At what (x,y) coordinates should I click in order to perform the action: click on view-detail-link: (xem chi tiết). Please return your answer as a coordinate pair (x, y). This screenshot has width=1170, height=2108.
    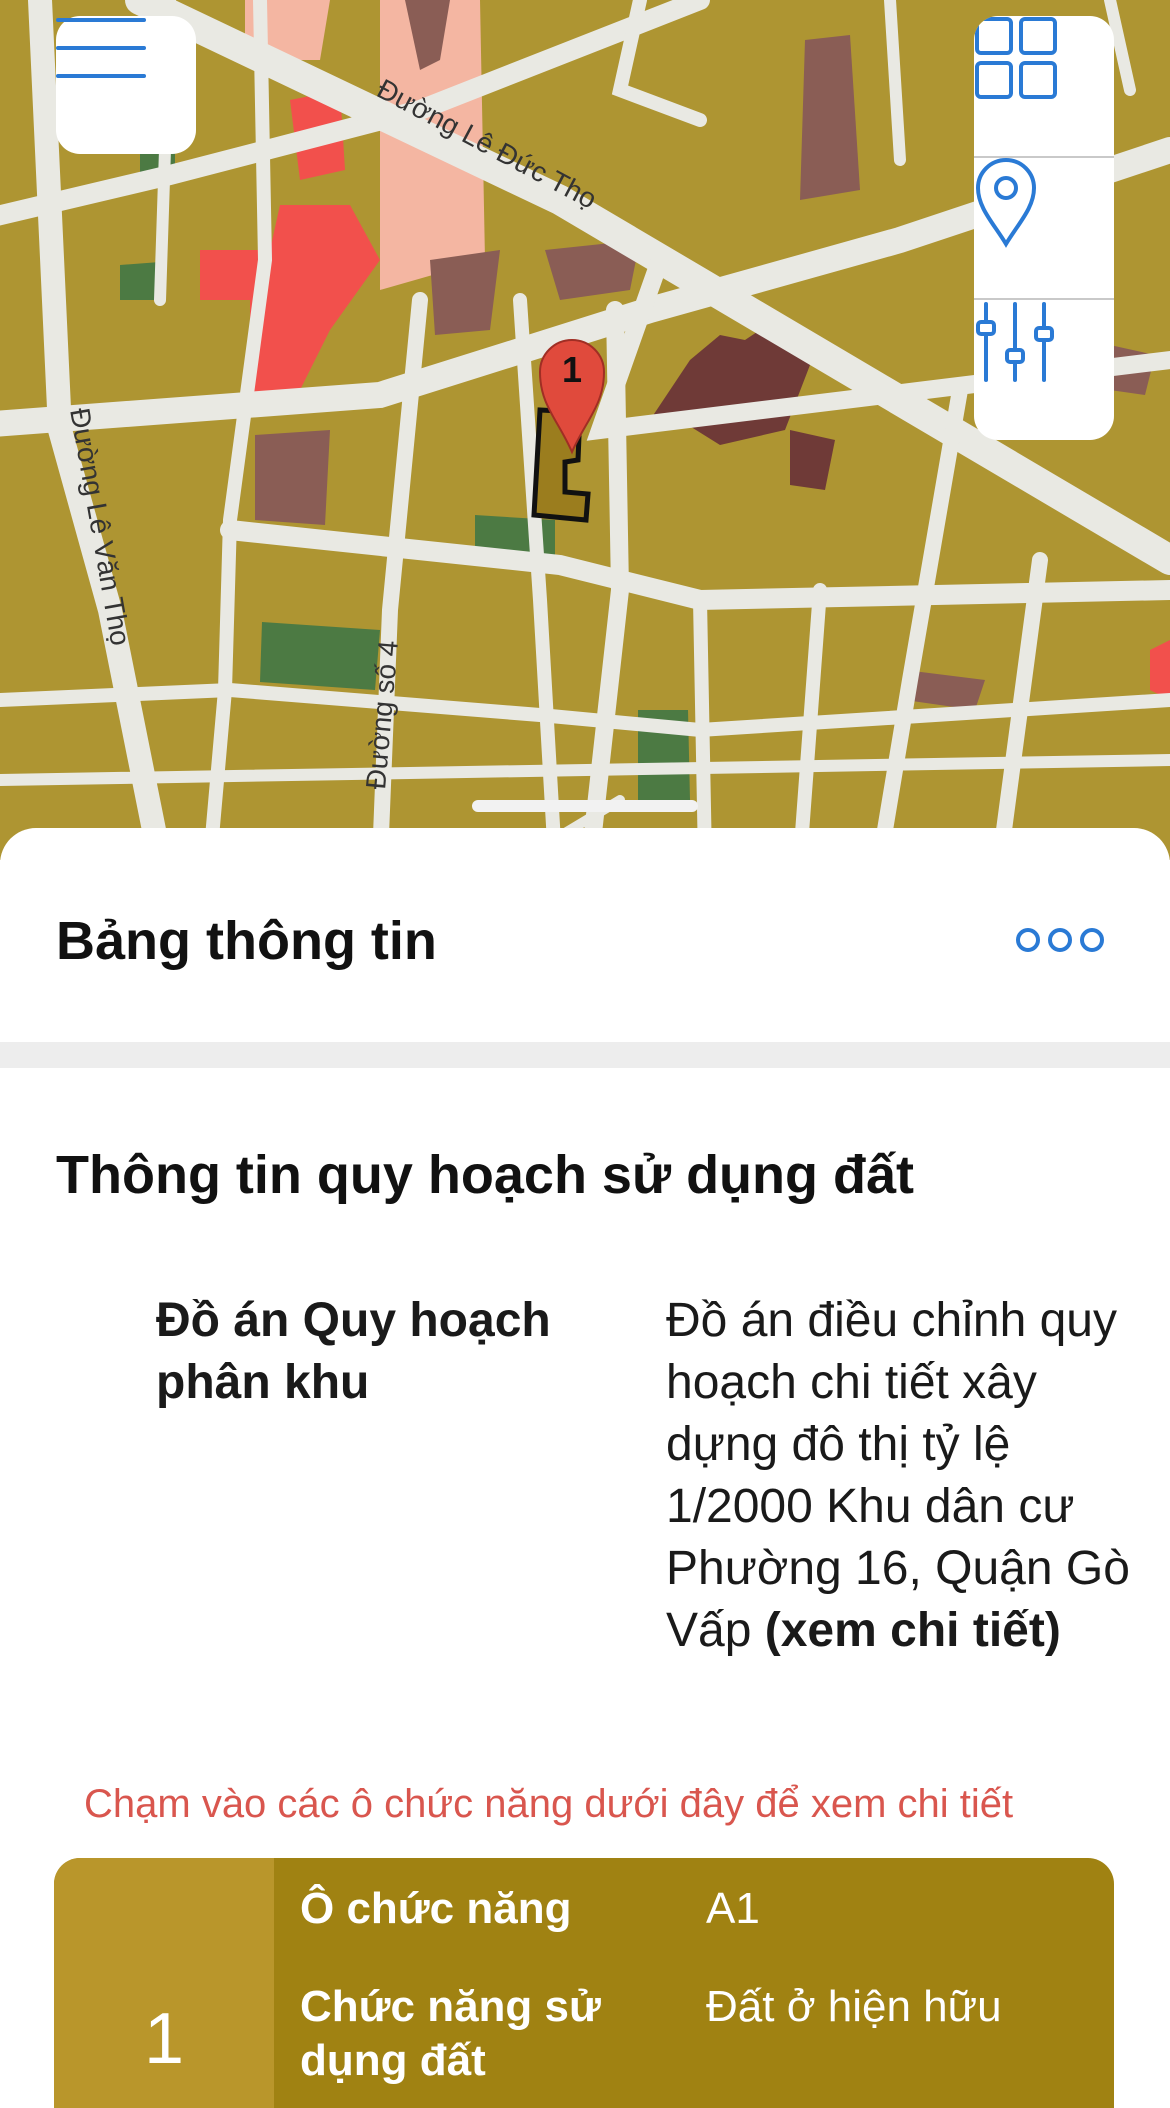
    Looking at the image, I should click on (913, 1630).